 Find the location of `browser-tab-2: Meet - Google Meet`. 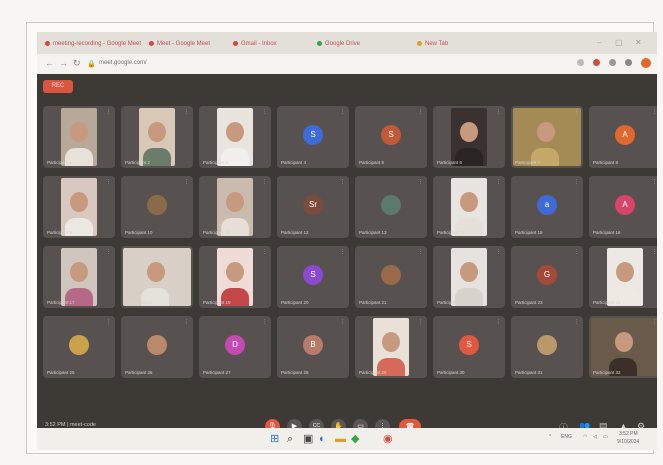

browser-tab-2: Meet - Google Meet is located at coordinates (189, 44).